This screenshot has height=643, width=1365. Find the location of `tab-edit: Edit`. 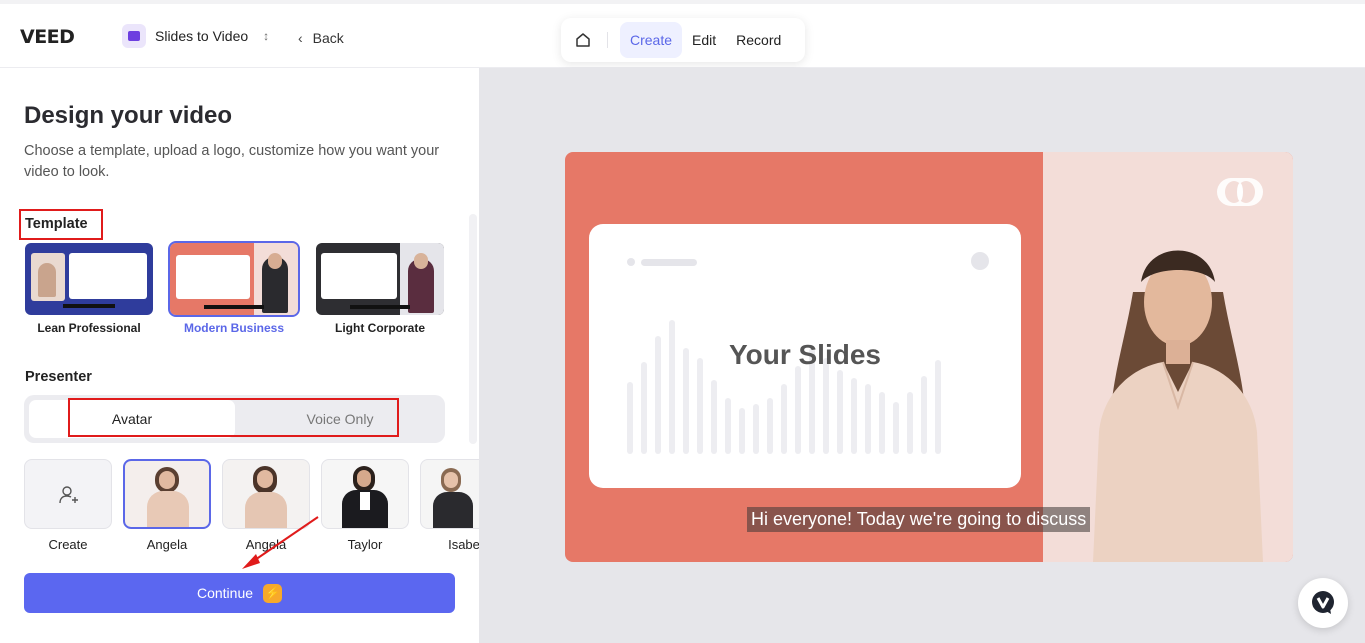

tab-edit: Edit is located at coordinates (704, 40).